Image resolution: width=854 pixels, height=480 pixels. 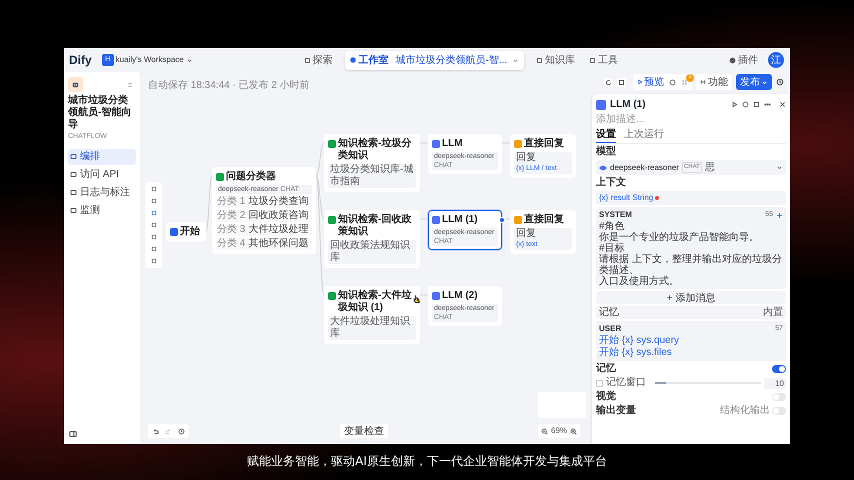 I want to click on zoom-in-icon, so click(x=574, y=431).